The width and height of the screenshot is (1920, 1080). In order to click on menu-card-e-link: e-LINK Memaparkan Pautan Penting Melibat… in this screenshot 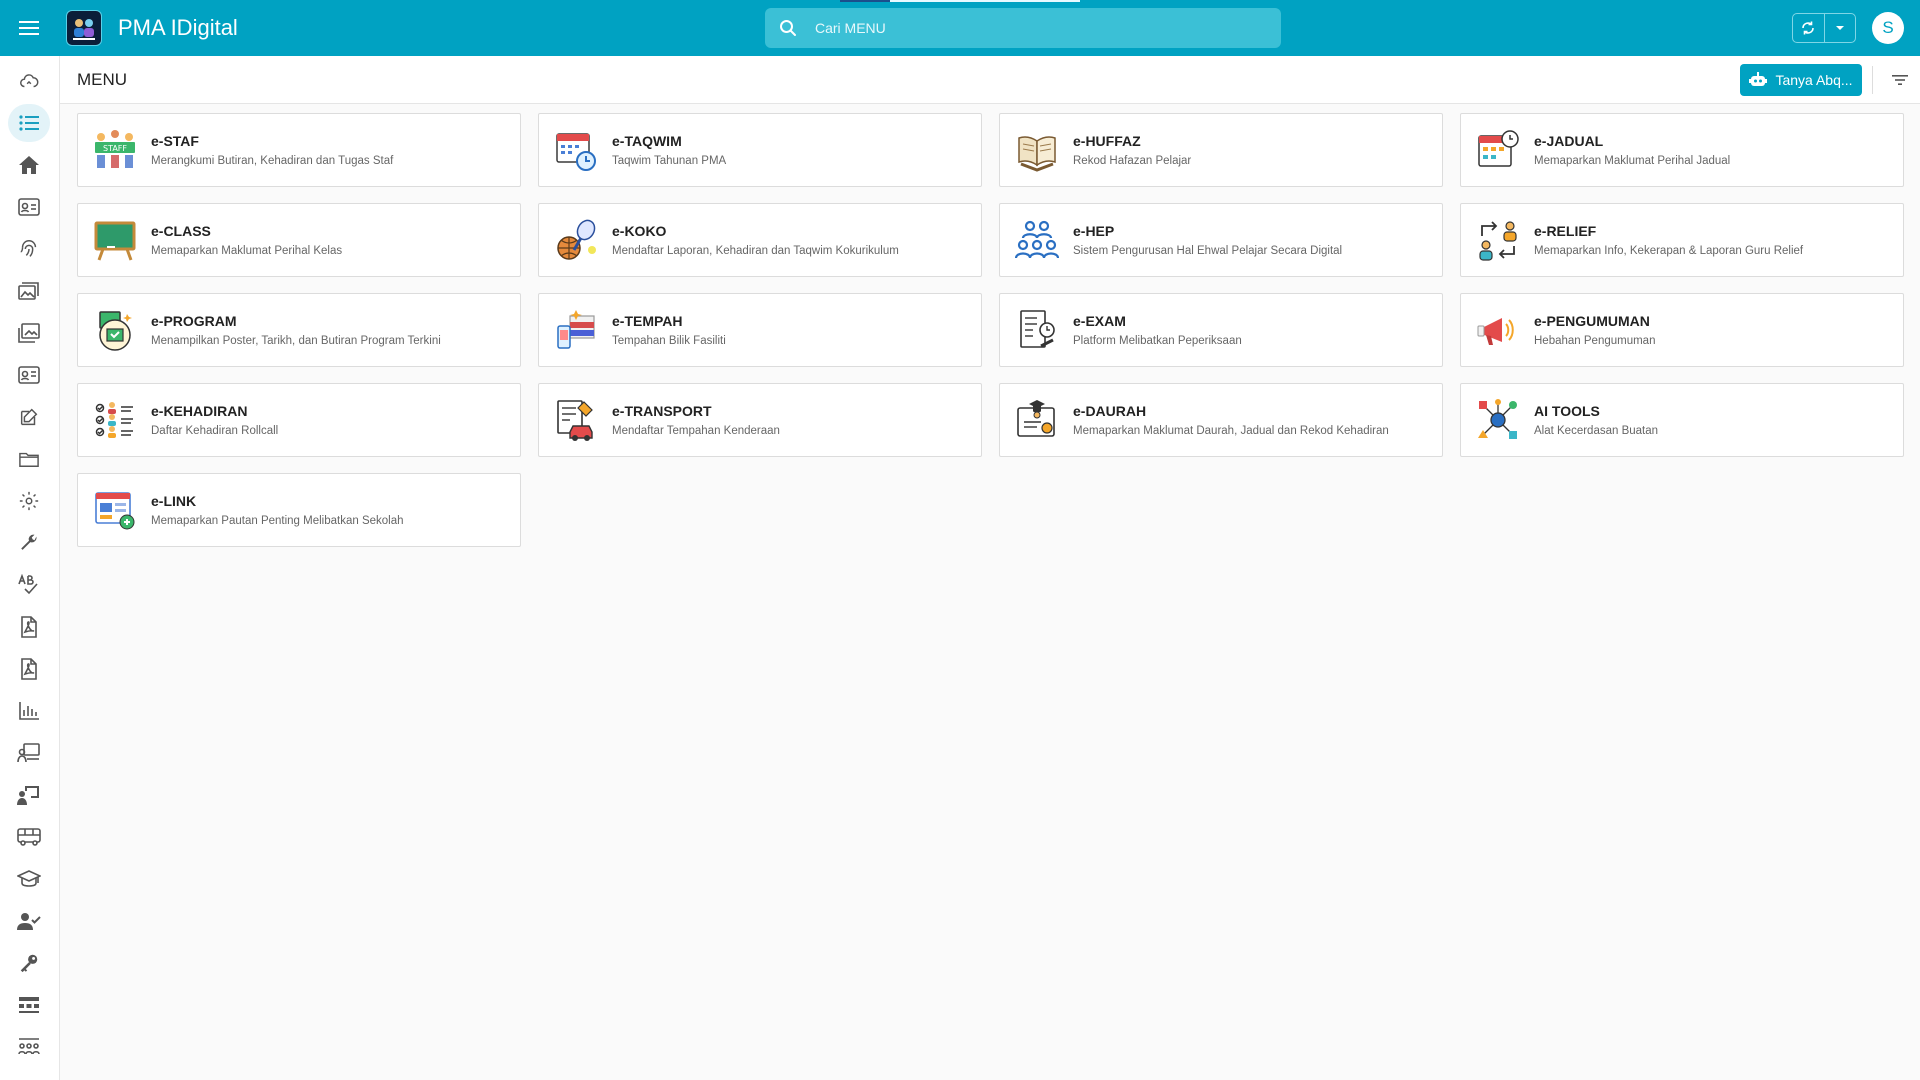, I will do `click(299, 510)`.